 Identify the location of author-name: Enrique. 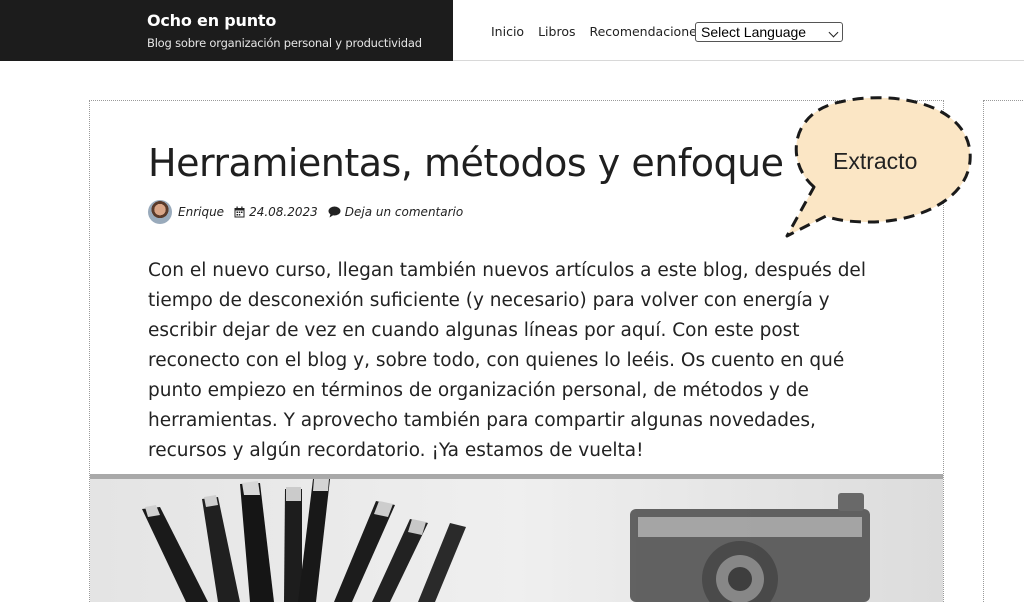
(201, 212).